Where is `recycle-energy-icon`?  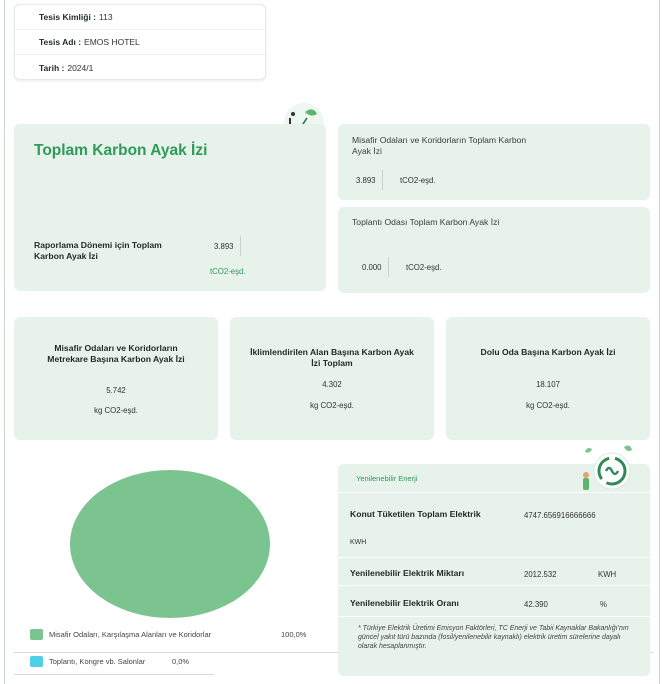 recycle-energy-icon is located at coordinates (608, 468).